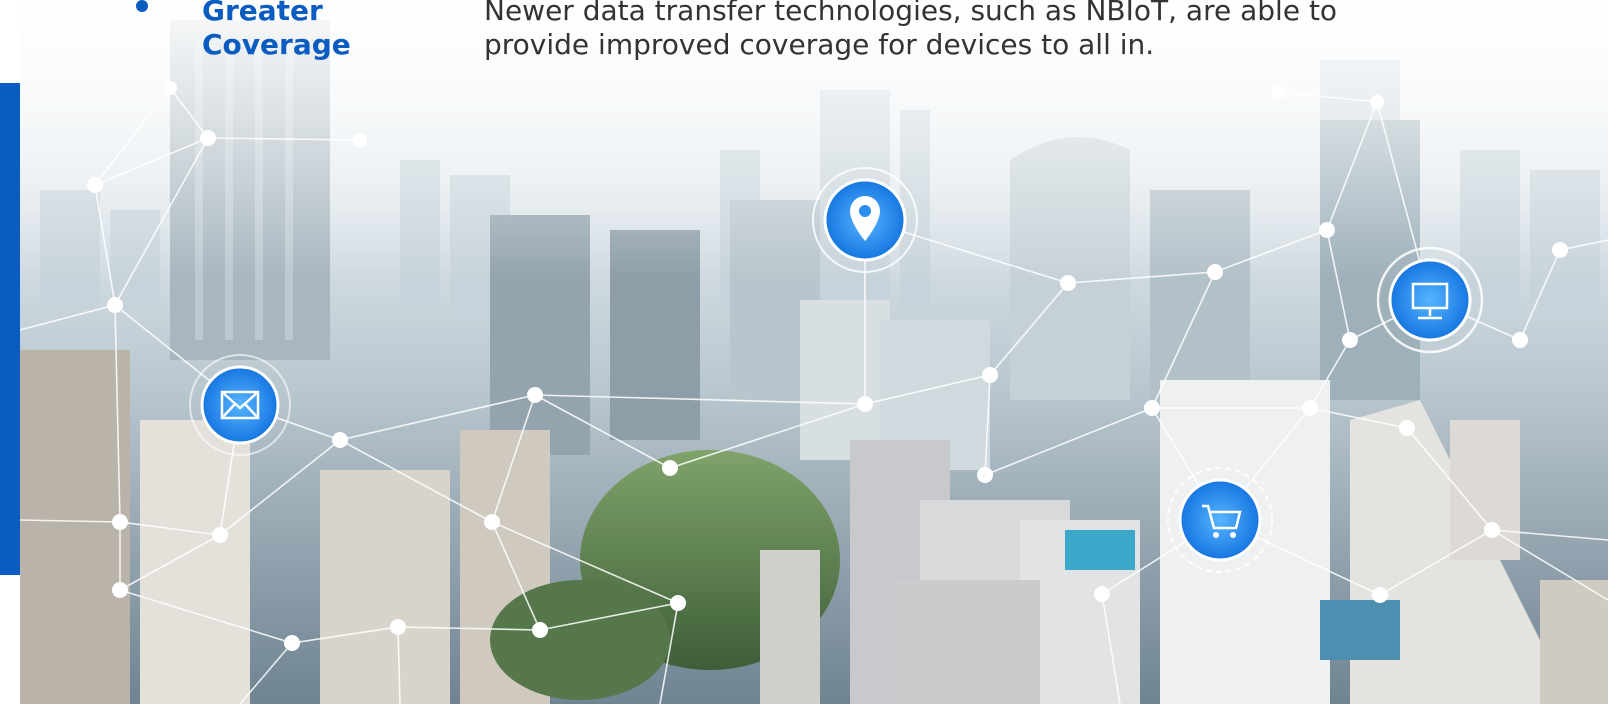  What do you see at coordinates (1220, 520) in the screenshot?
I see `shopping-cart-icon` at bounding box center [1220, 520].